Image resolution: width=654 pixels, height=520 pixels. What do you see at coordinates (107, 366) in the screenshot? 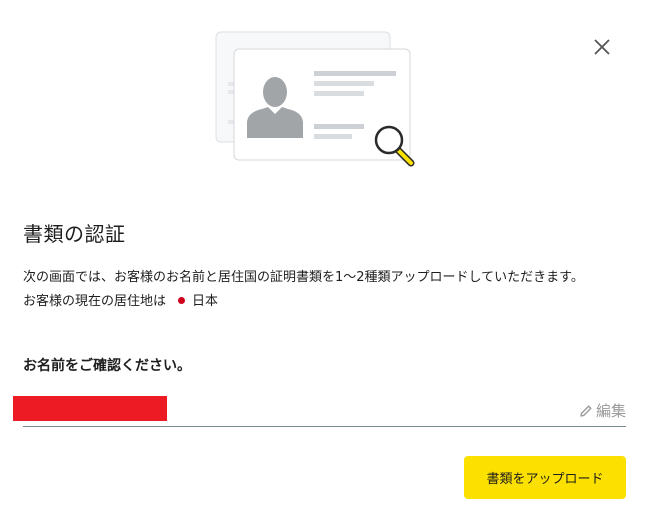
I see `confirm-name-label: お名前をご確認ください。` at bounding box center [107, 366].